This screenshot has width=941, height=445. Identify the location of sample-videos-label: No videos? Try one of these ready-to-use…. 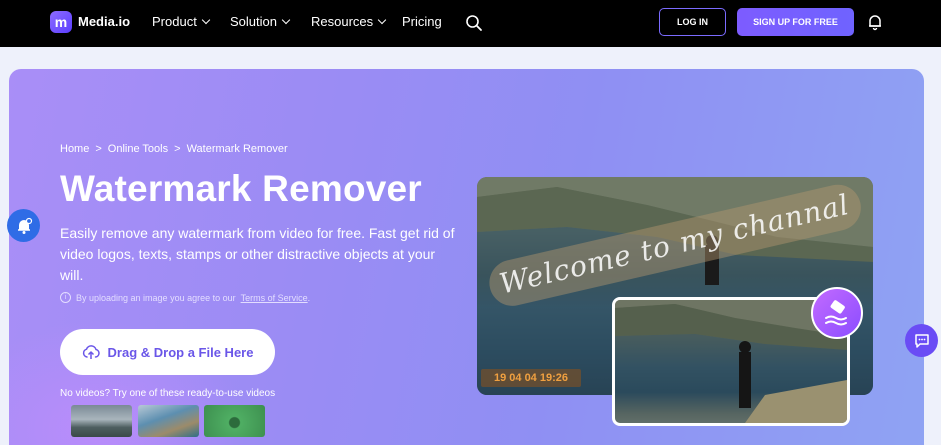
(168, 393).